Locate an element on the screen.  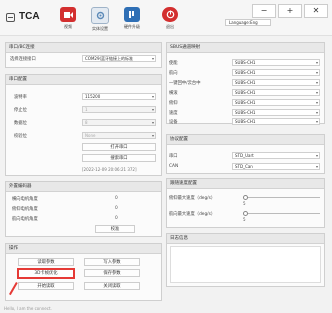
close-button: ✕ is located at coordinates (316, 11).